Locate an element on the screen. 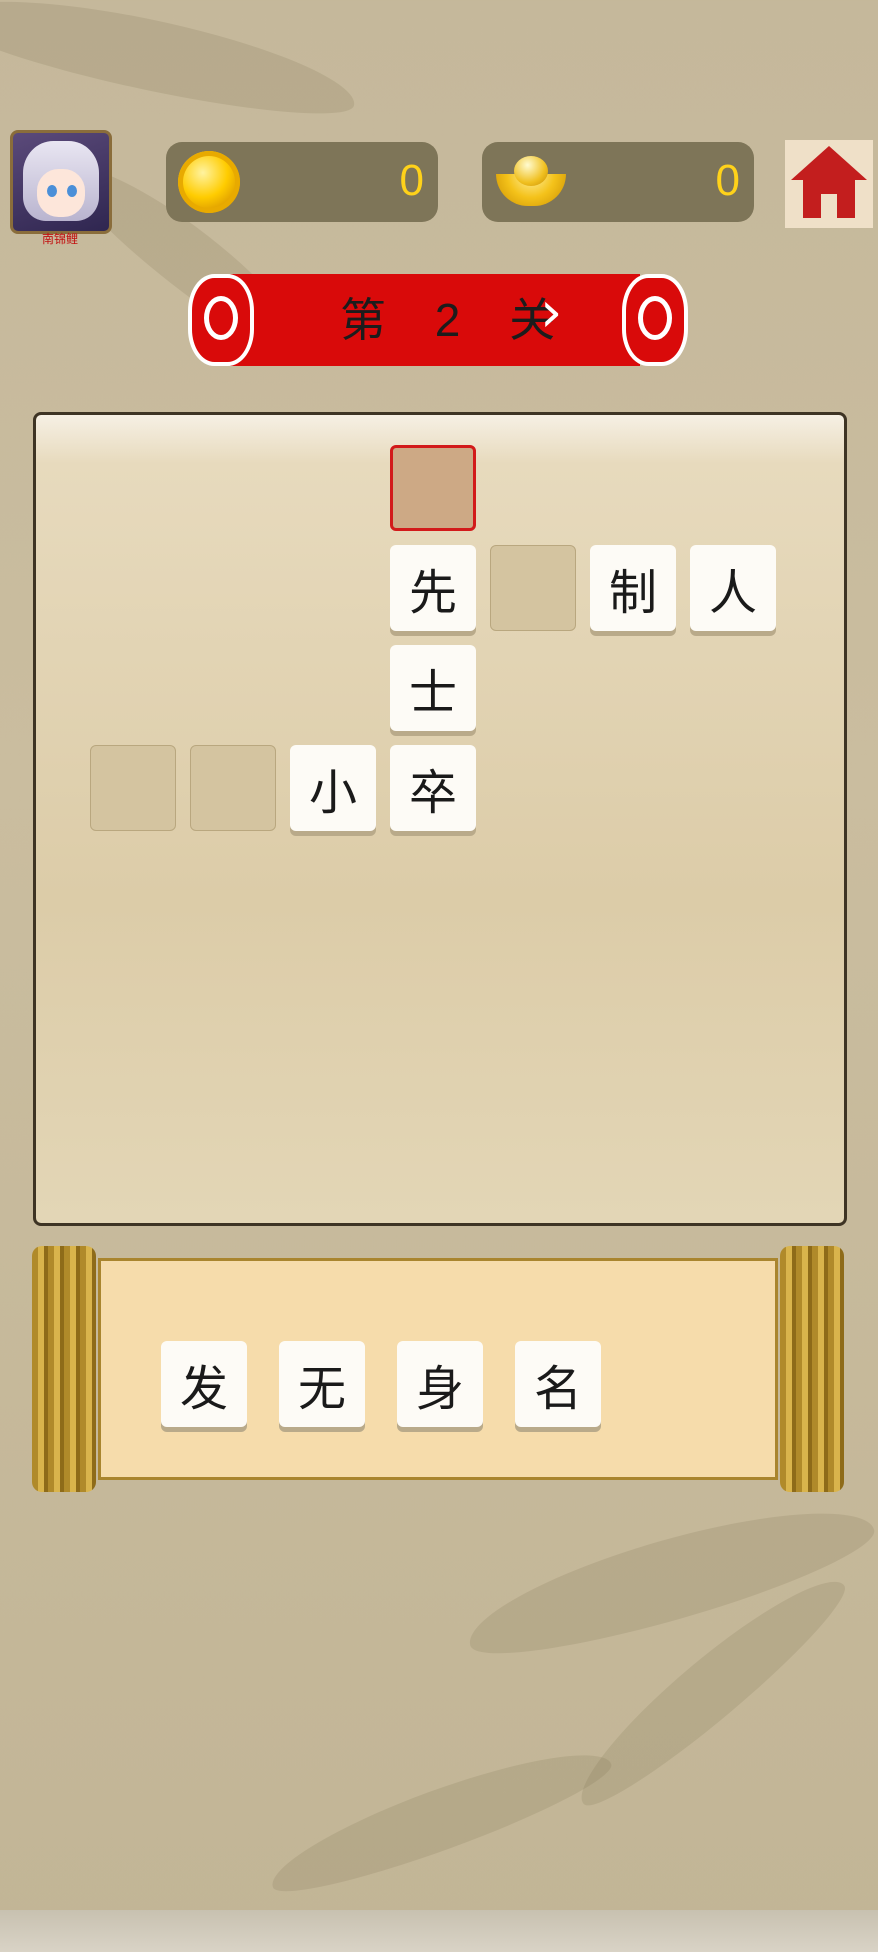 This screenshot has height=1952, width=878. option-scroll: 发 无 身 名 is located at coordinates (439, 1369).